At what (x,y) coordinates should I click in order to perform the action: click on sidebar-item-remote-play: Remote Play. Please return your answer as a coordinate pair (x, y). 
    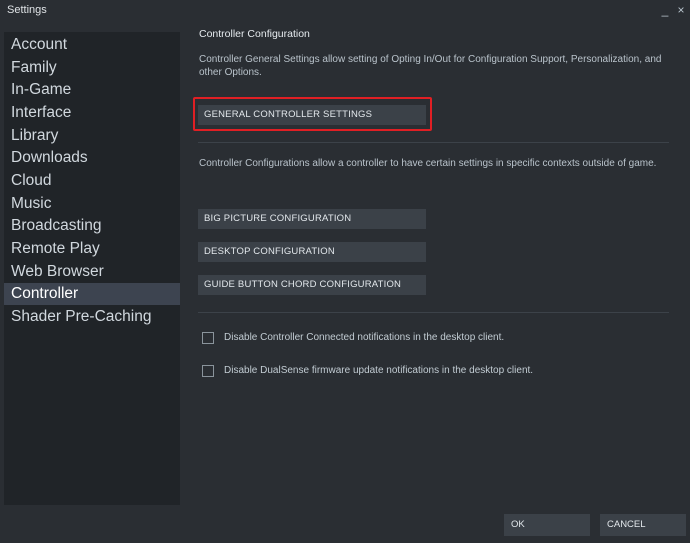
    Looking at the image, I should click on (92, 249).